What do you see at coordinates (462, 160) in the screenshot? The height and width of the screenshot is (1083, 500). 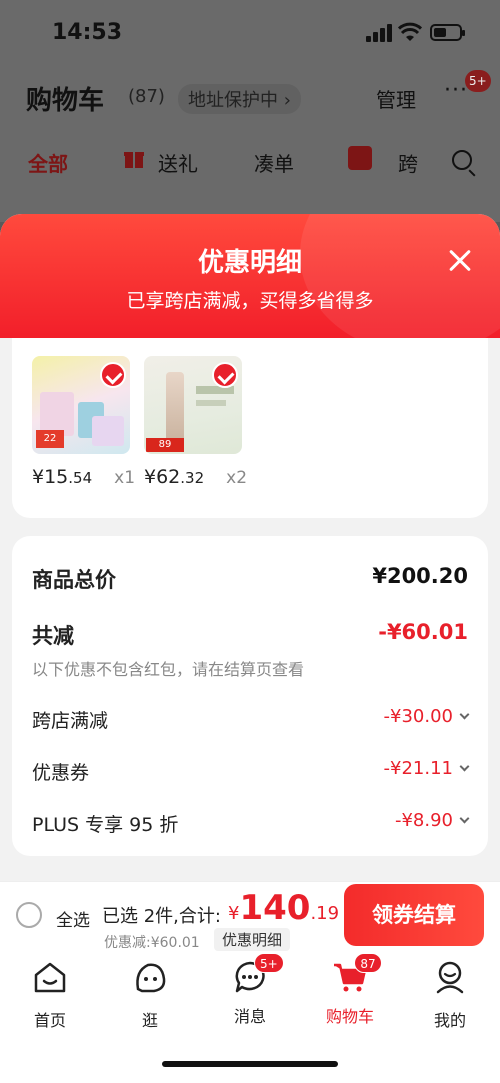 I see `search-icon` at bounding box center [462, 160].